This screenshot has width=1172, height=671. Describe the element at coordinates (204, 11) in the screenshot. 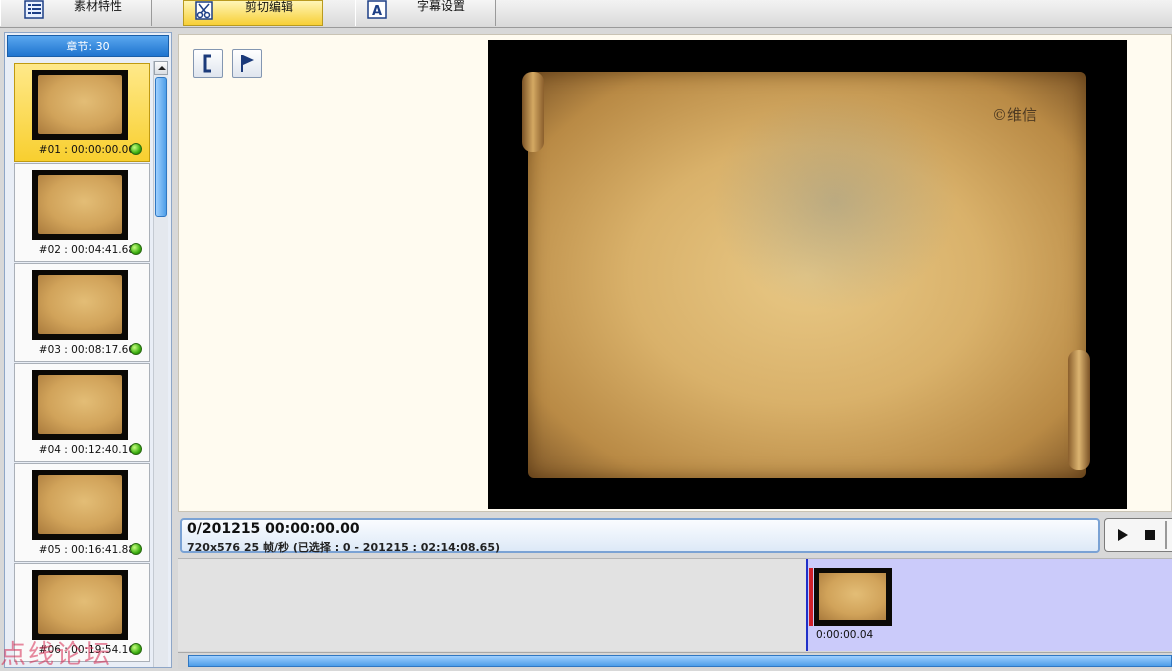

I see `scissors-edit-icon` at that location.